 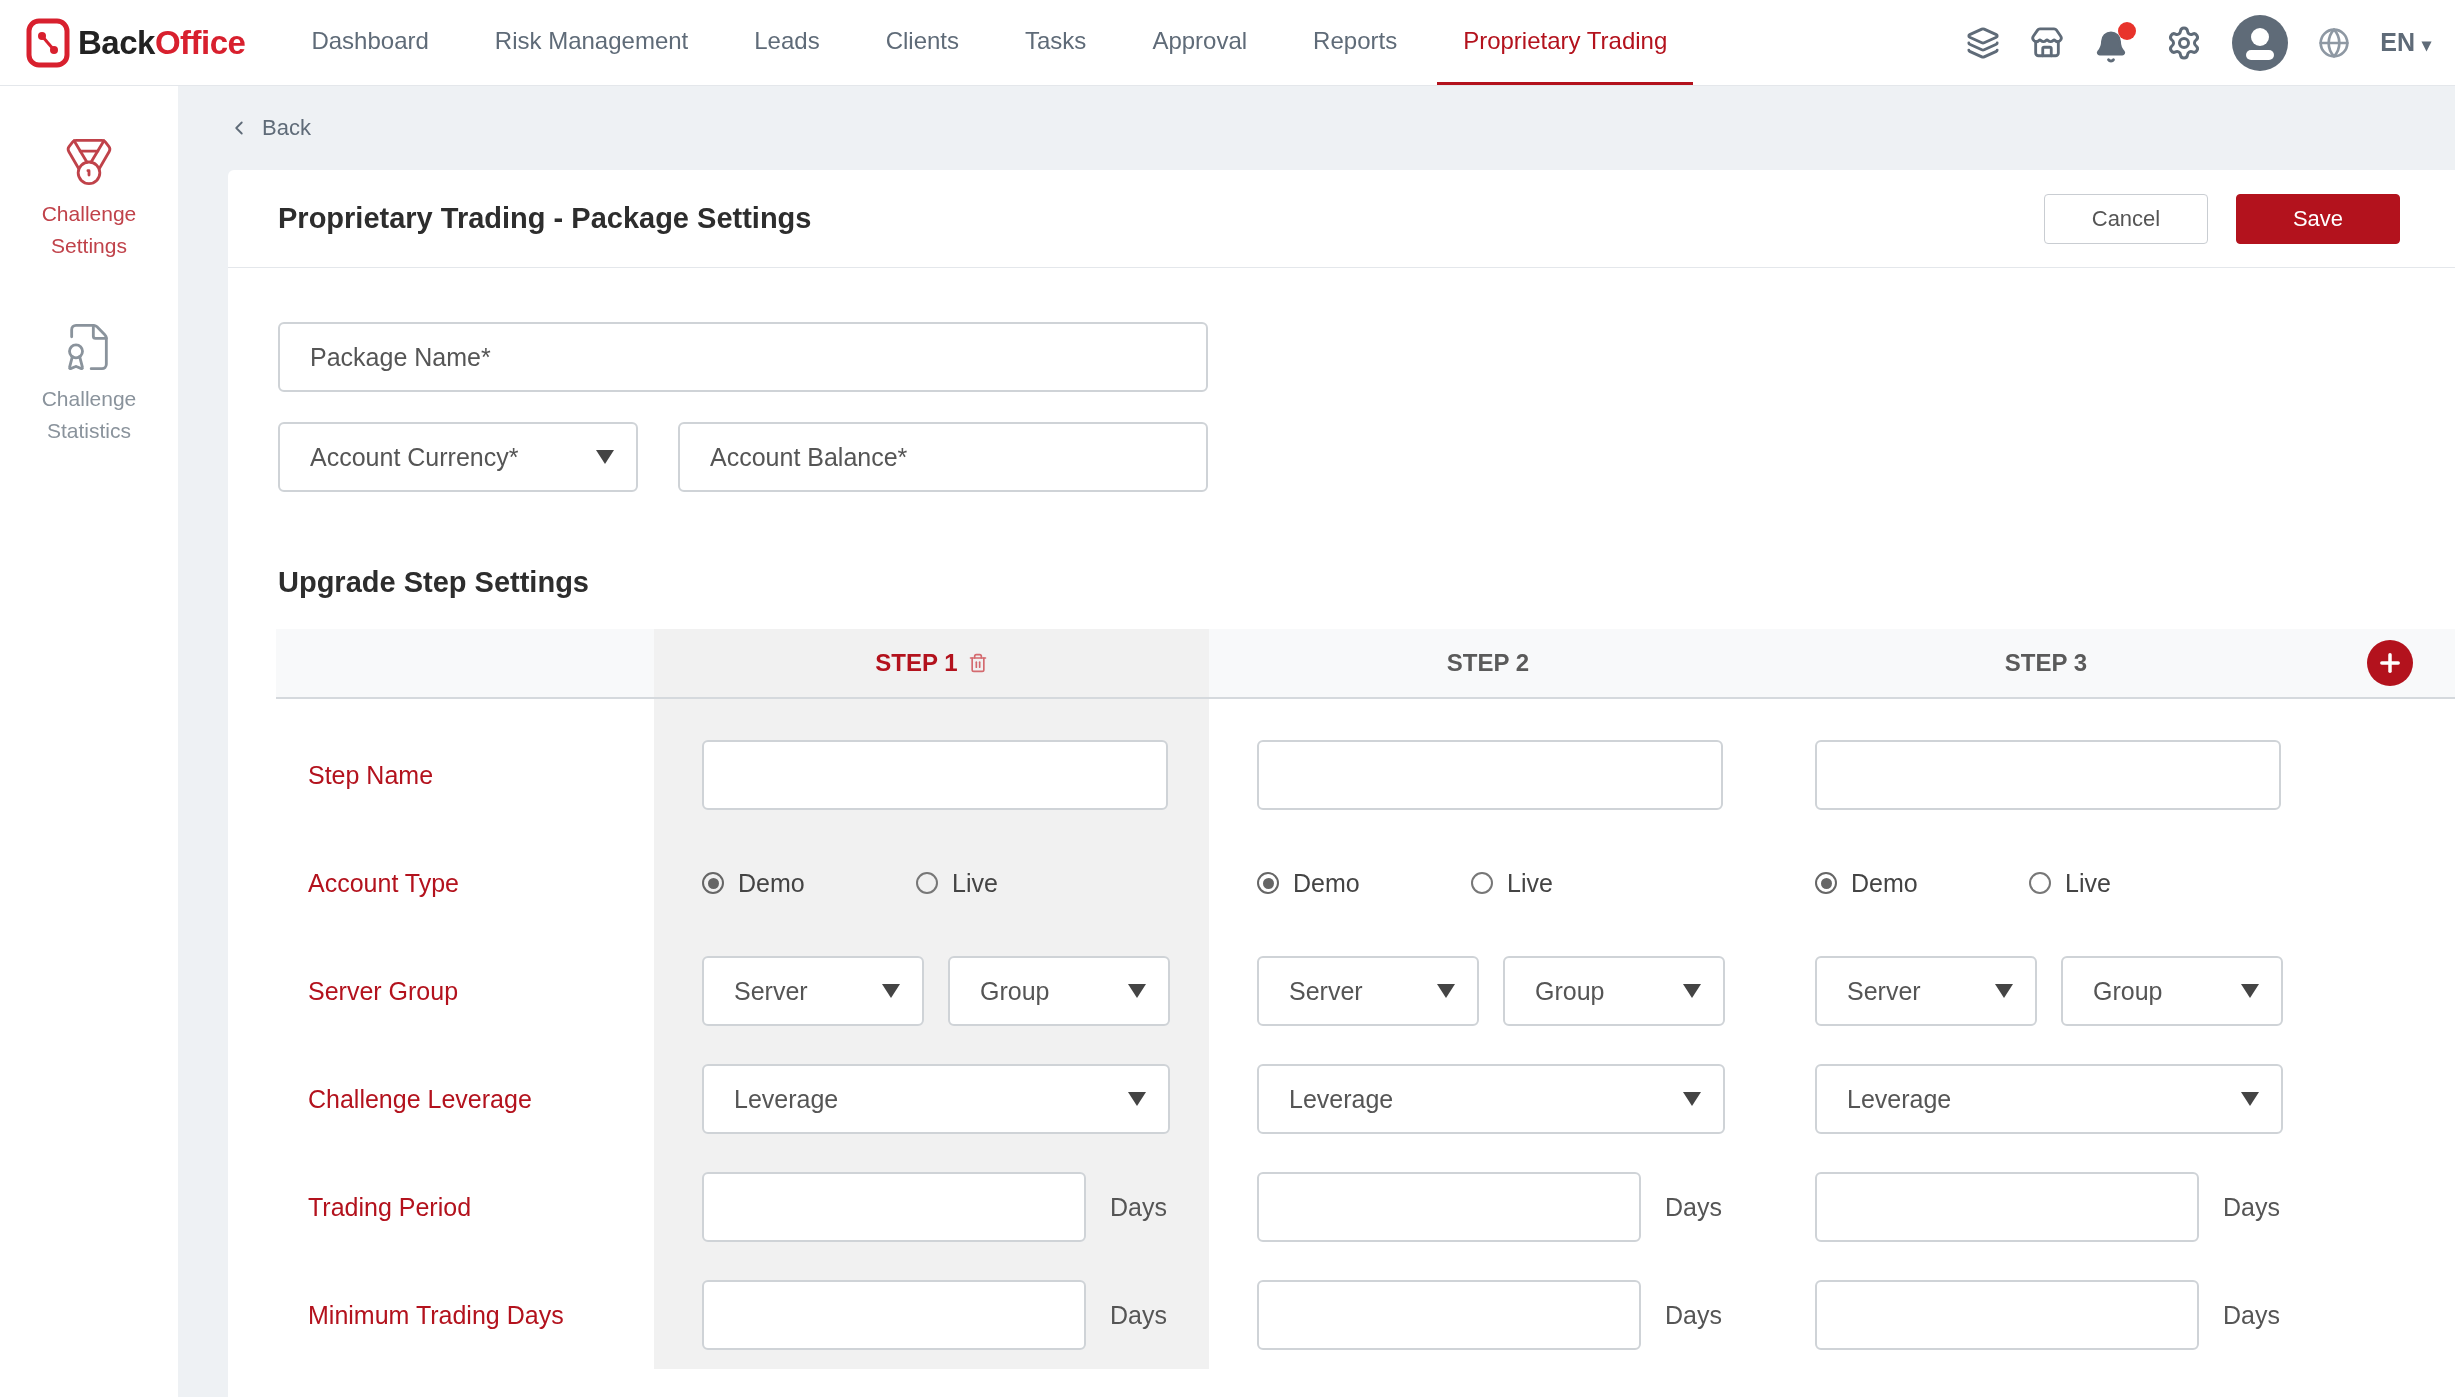 I want to click on notification-icon, so click(x=2115, y=42).